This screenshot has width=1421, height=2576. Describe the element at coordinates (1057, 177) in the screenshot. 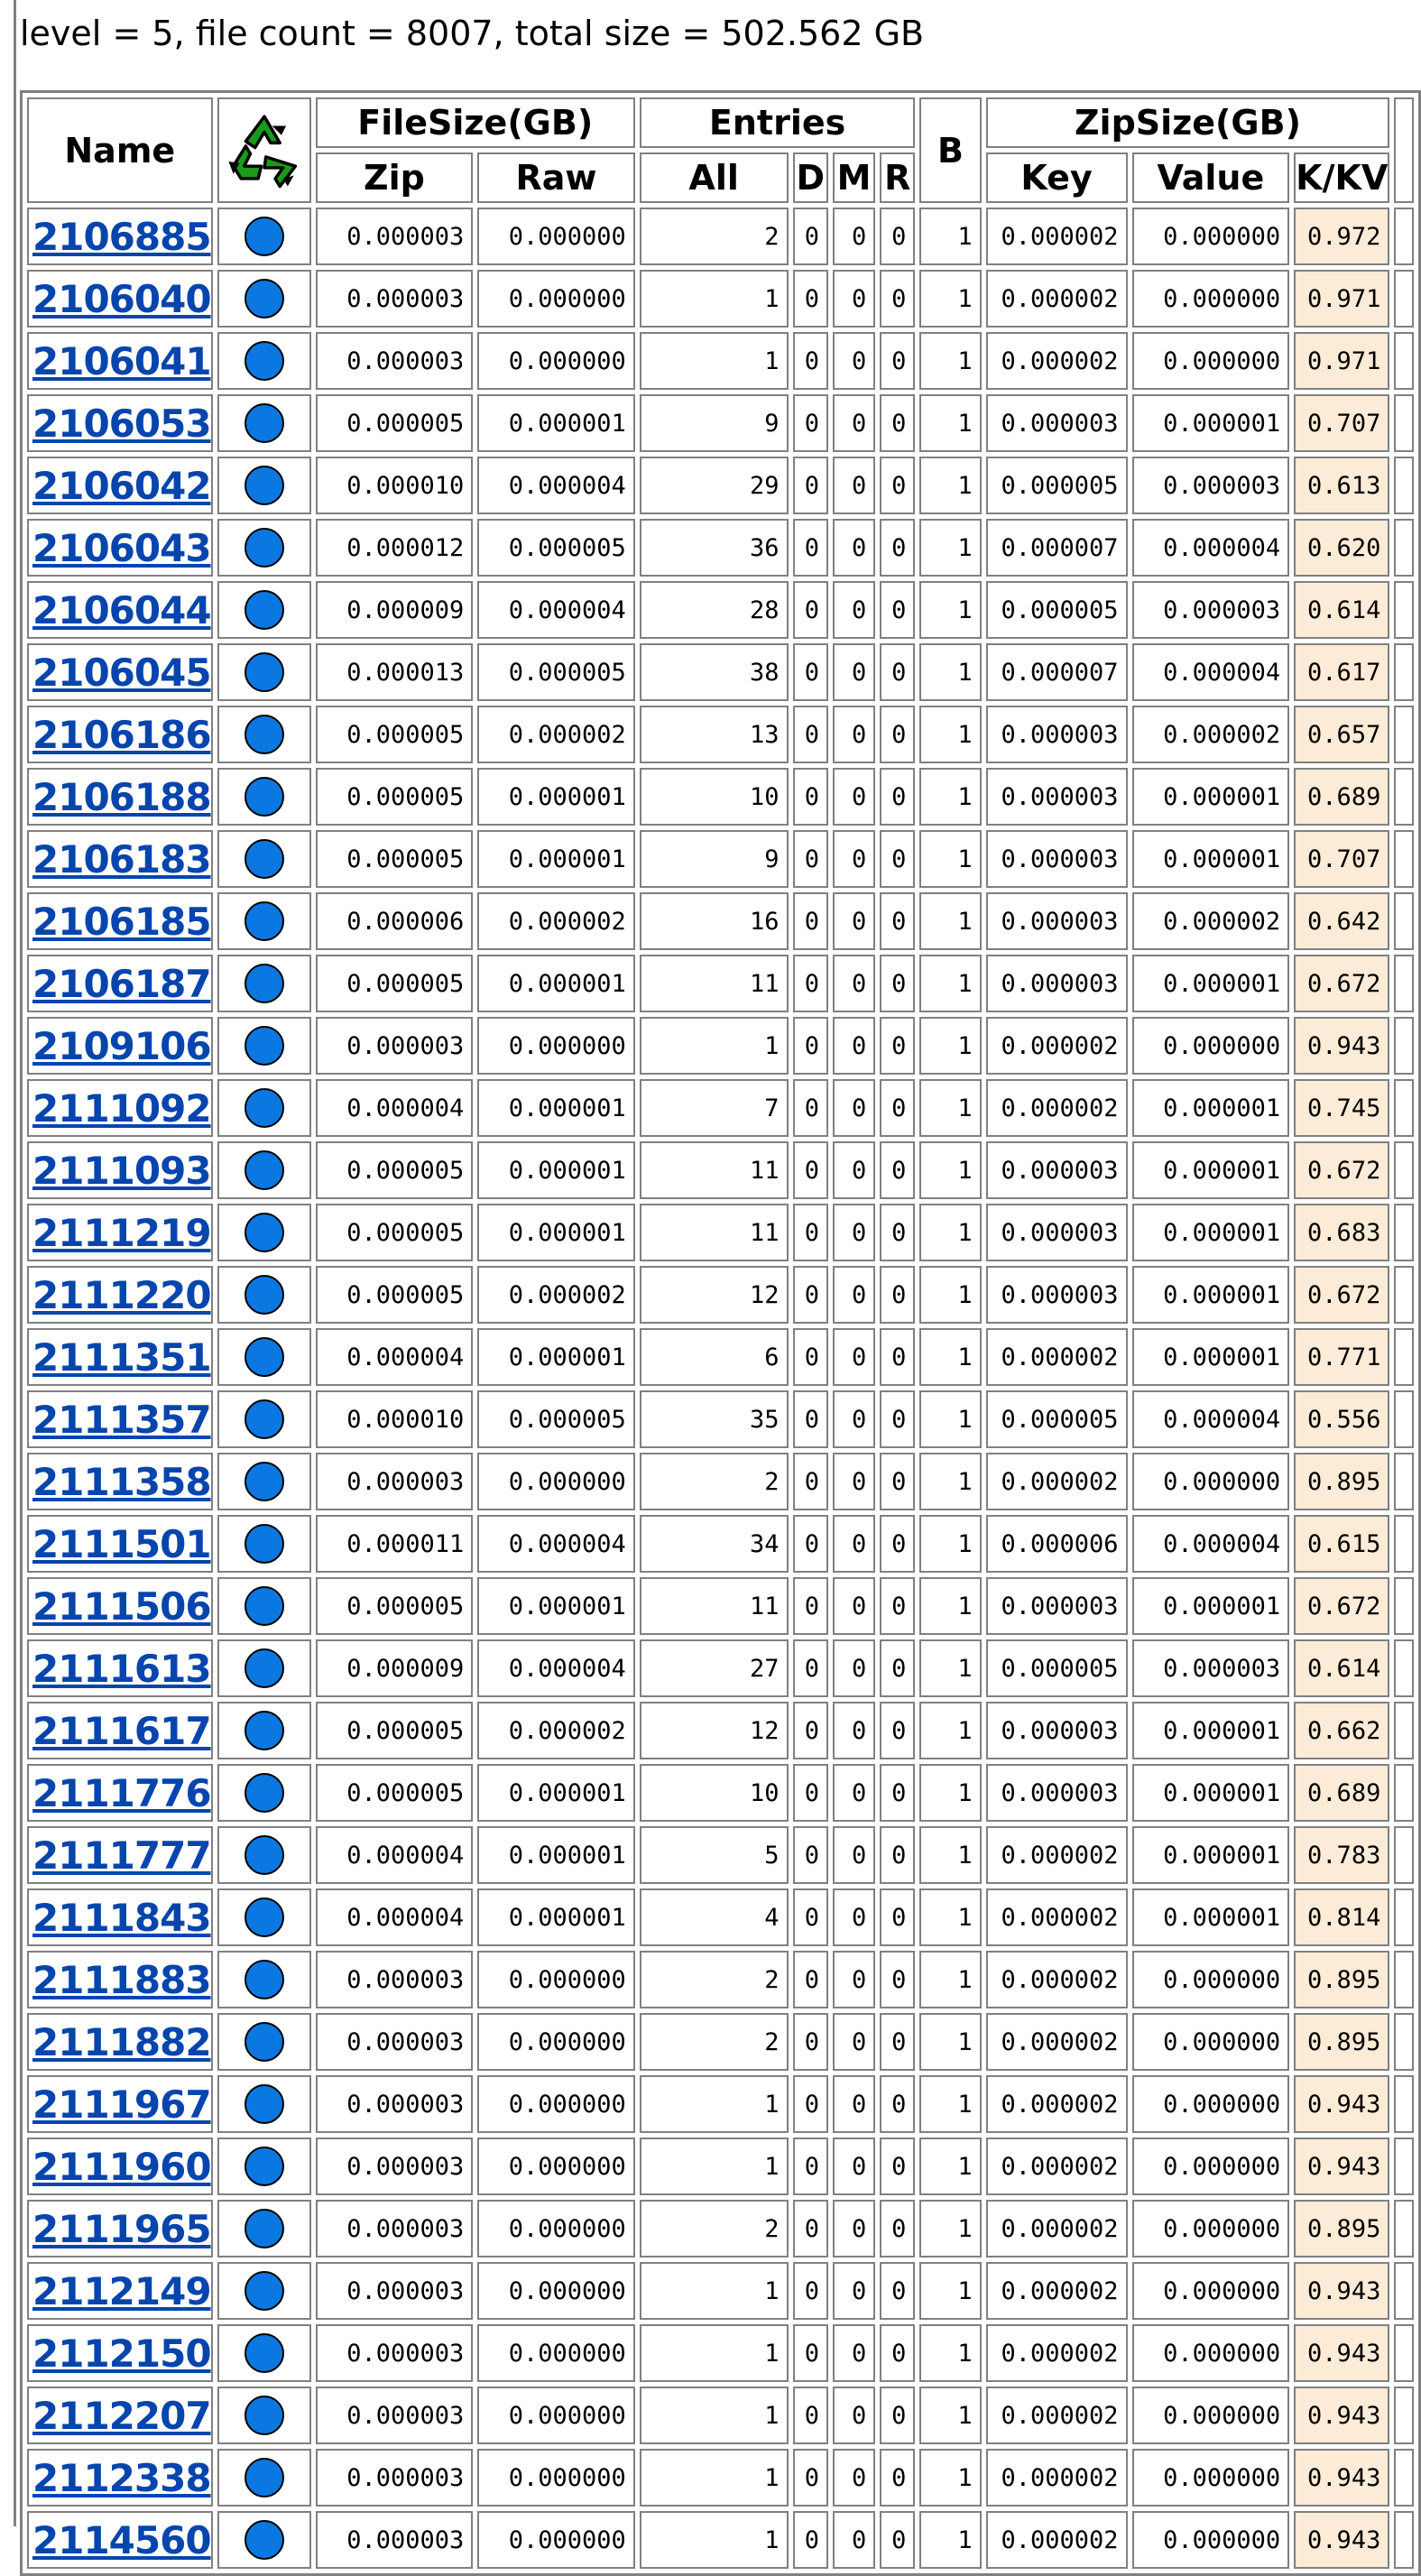

I see `header-key: Key` at that location.